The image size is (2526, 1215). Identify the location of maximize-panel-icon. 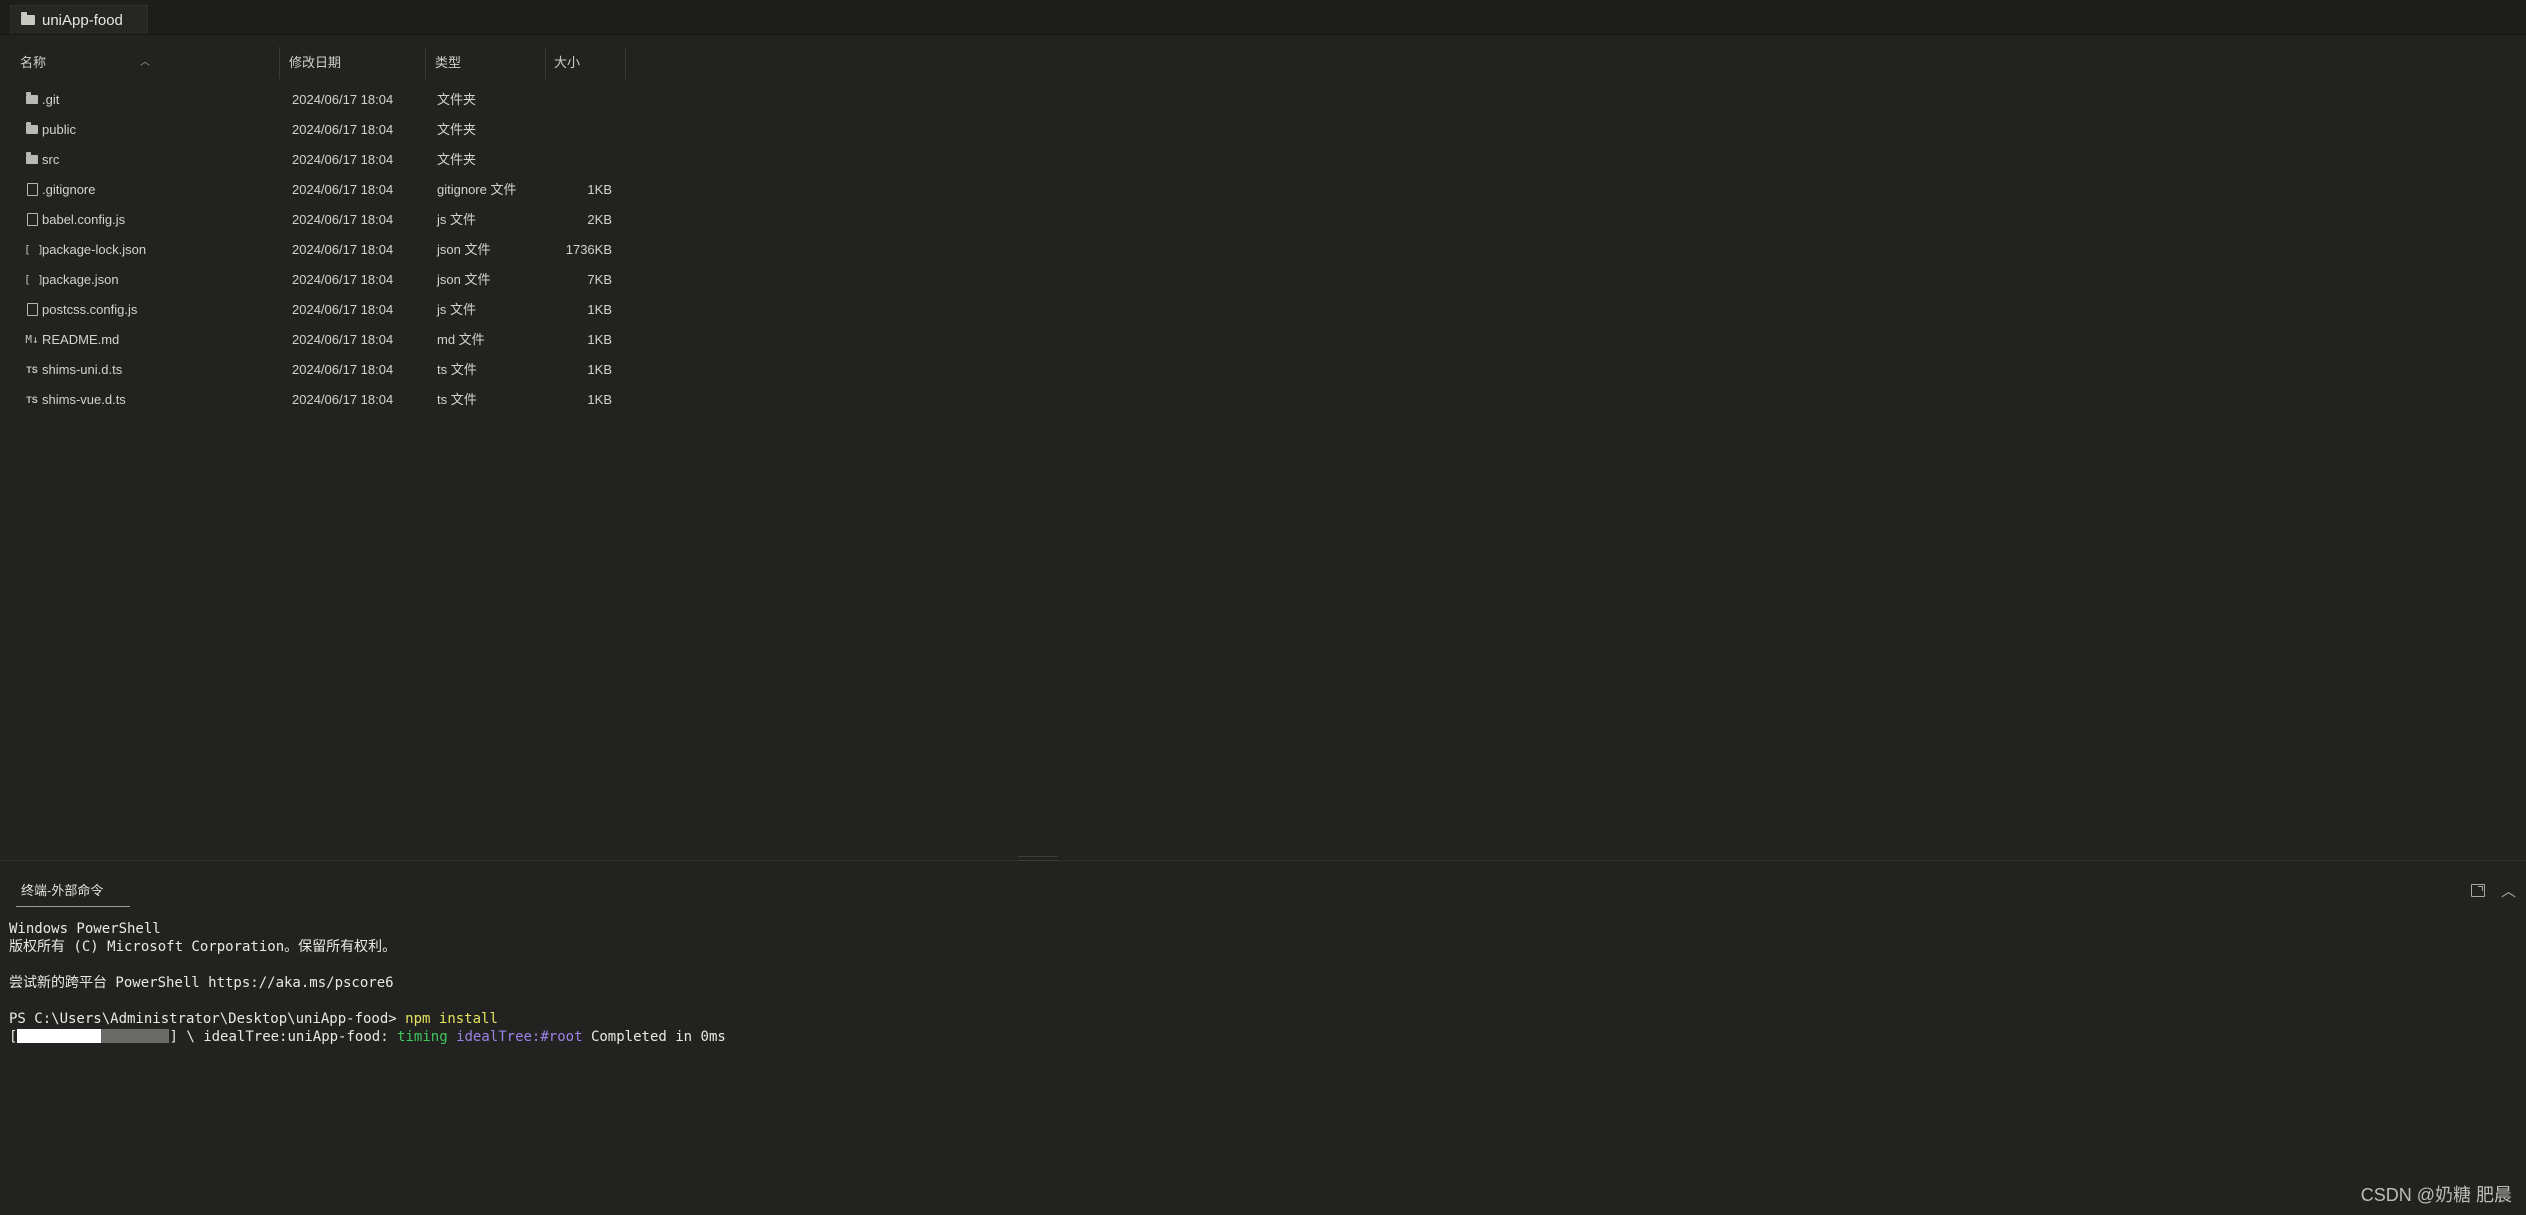
(2477, 890).